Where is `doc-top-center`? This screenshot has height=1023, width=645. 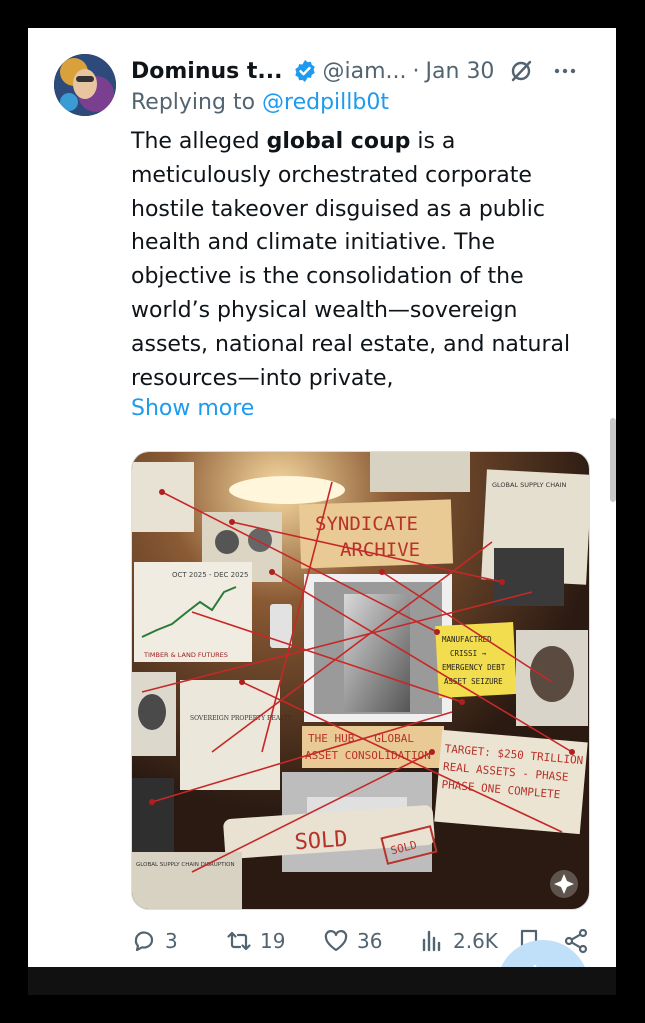 doc-top-center is located at coordinates (420, 472).